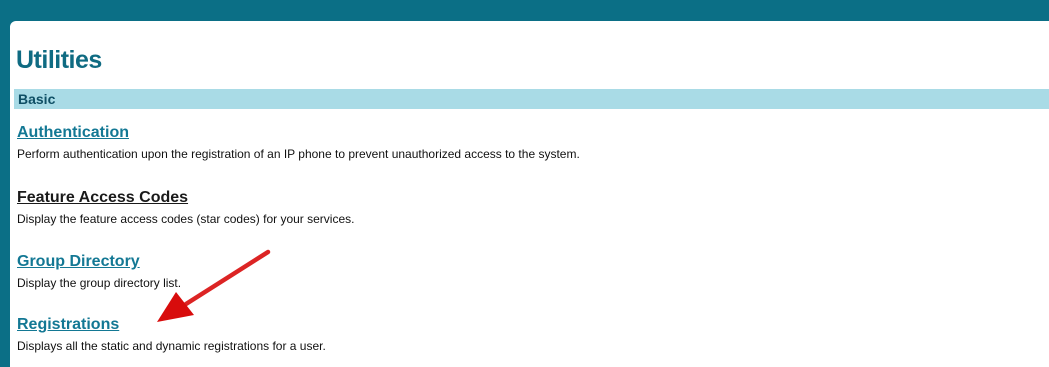  I want to click on feature-access-codes-link: Feature Access Codes, so click(185, 198).